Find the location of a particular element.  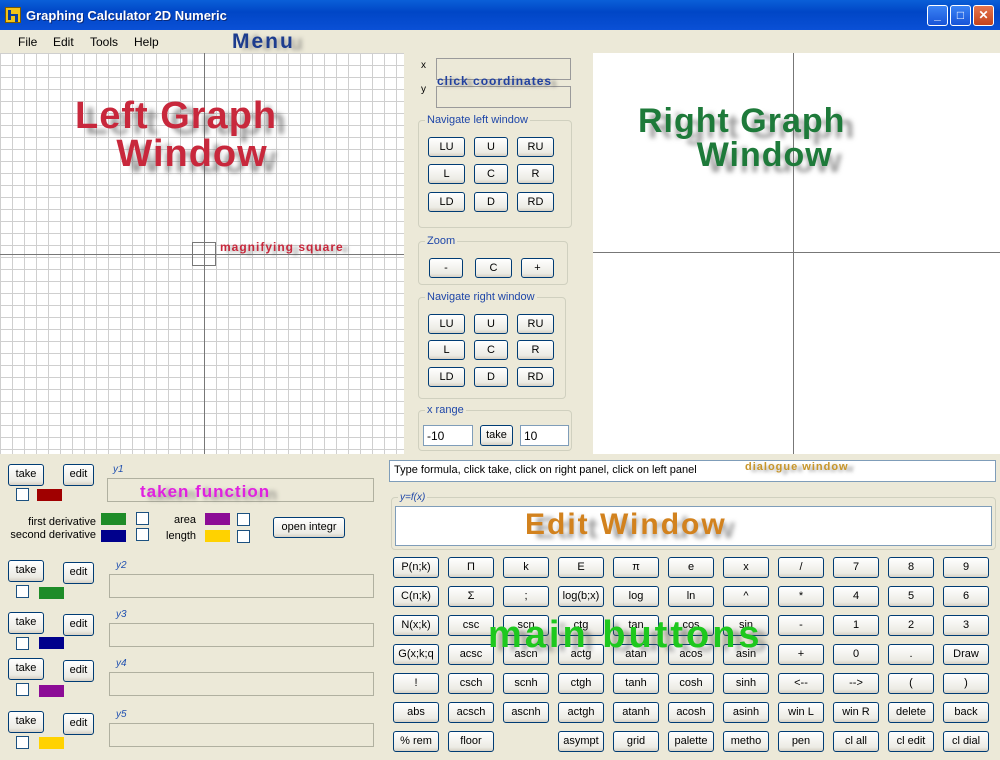

area-checkbox is located at coordinates (243, 519).